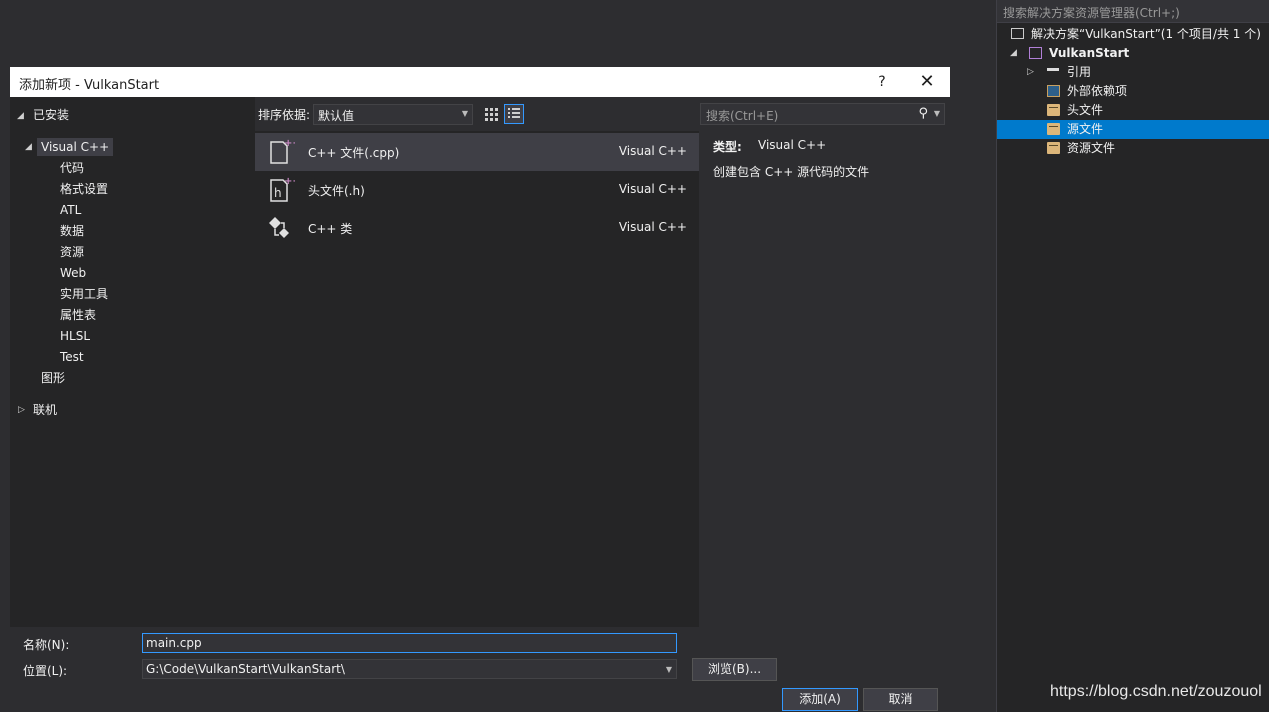  What do you see at coordinates (72, 231) in the screenshot?
I see `tree-node-data: 数据` at bounding box center [72, 231].